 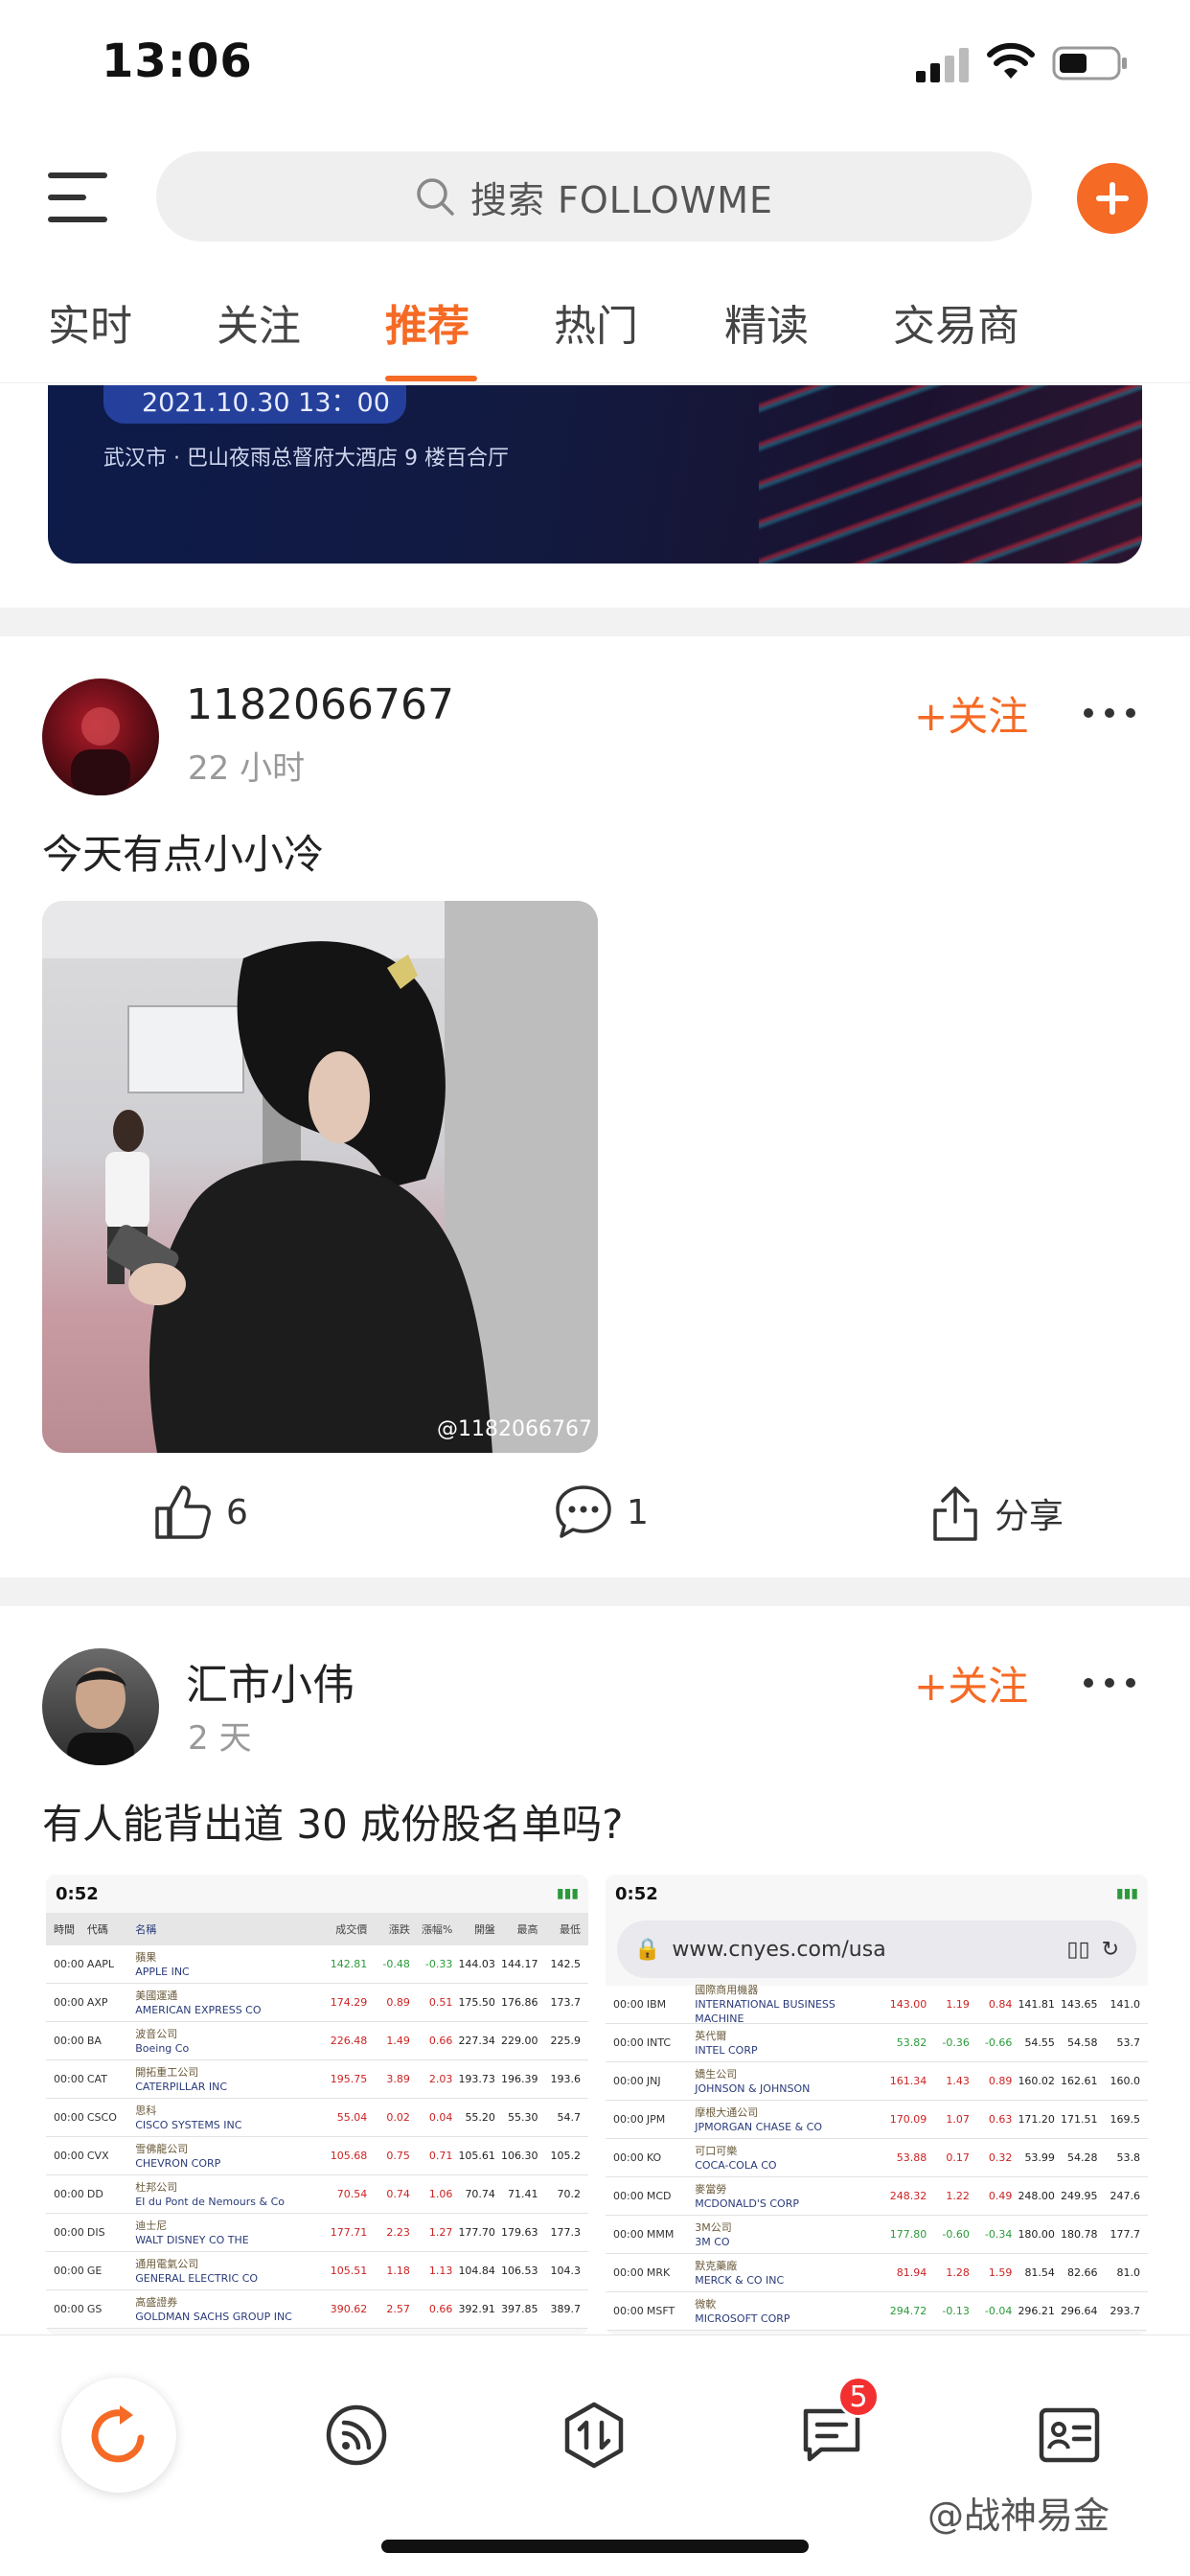 What do you see at coordinates (271, 1681) in the screenshot?
I see `post-author: 汇市小伟` at bounding box center [271, 1681].